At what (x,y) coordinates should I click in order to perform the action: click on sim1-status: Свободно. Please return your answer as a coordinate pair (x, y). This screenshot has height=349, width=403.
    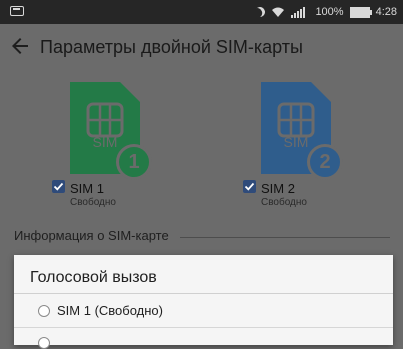
    Looking at the image, I should click on (93, 202).